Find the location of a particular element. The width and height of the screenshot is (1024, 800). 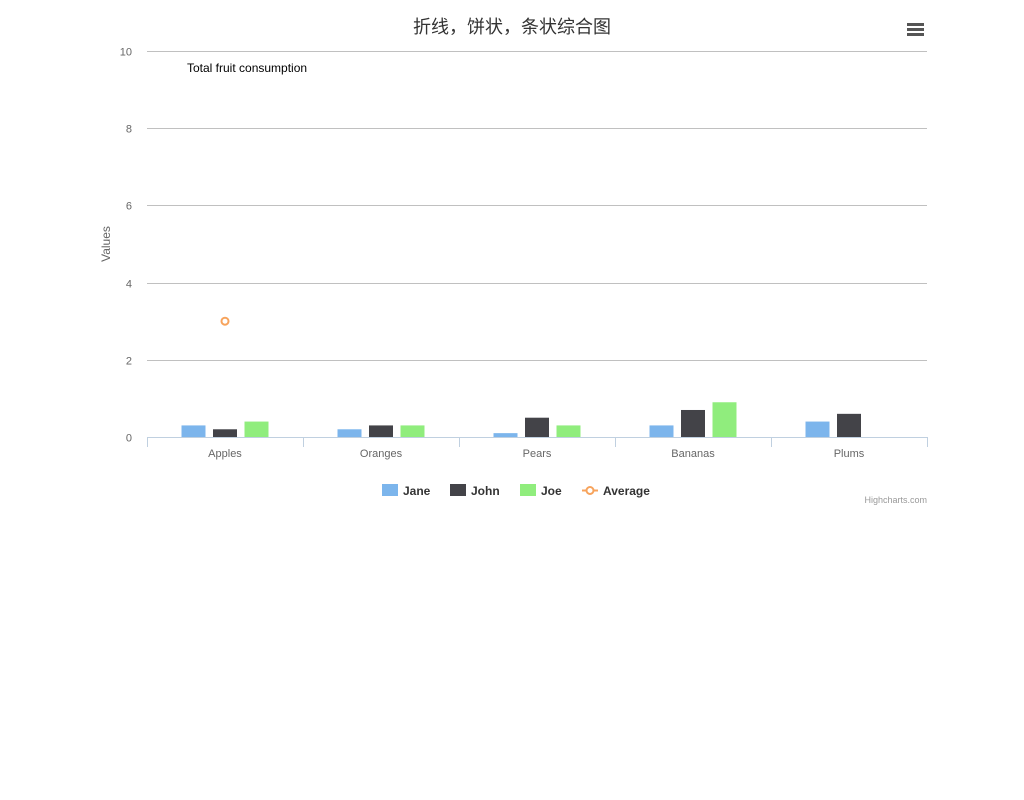

hamburger-menu-icon is located at coordinates (915, 29).